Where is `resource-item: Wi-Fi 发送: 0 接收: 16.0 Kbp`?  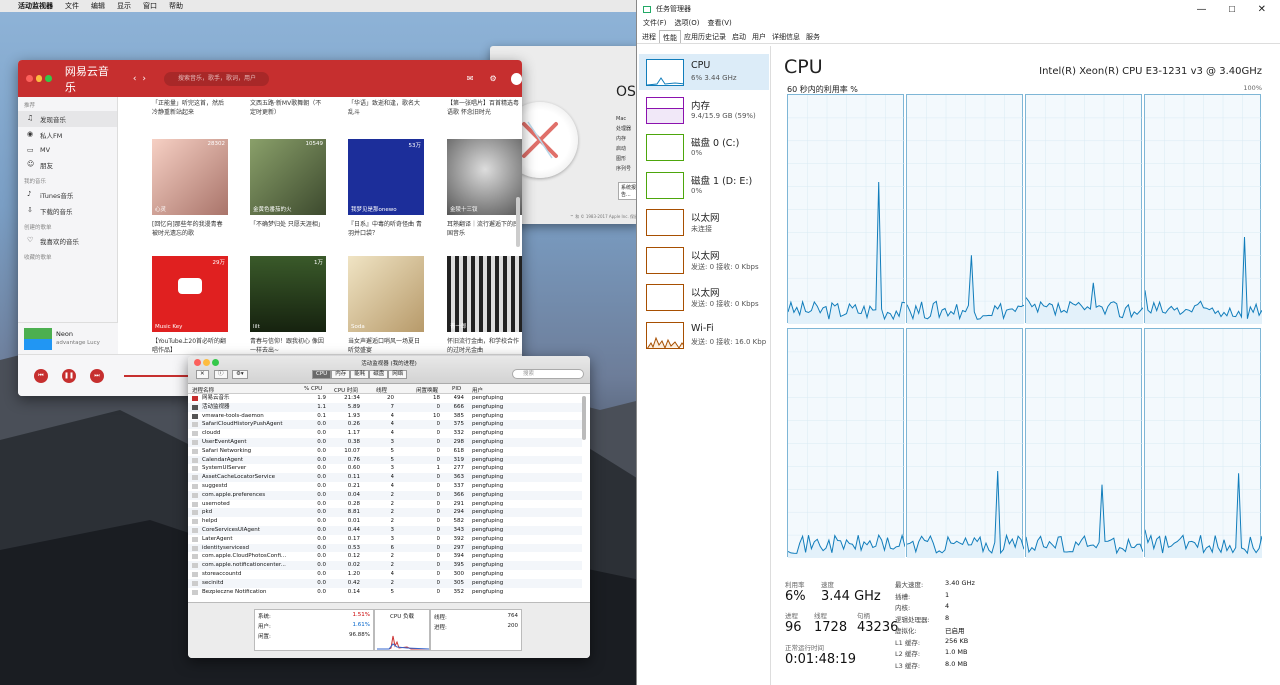
resource-item: Wi-Fi 发送: 0 接收: 16.0 Kbp is located at coordinates (704, 335).